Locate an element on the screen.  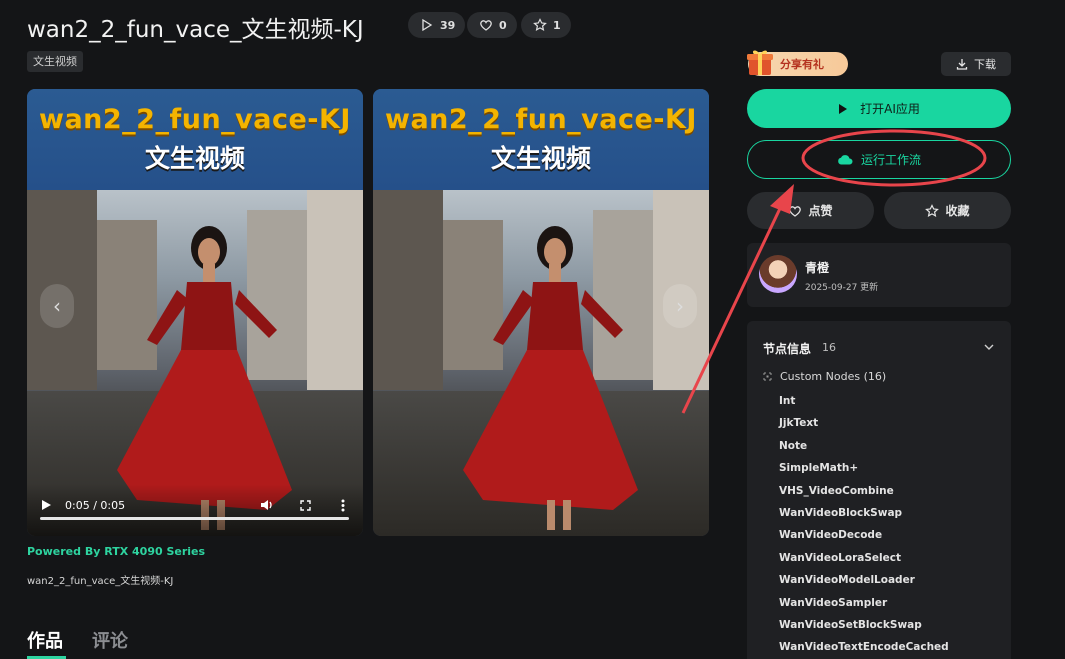
node-item: VHS_VideoCombine is located at coordinates (836, 490).